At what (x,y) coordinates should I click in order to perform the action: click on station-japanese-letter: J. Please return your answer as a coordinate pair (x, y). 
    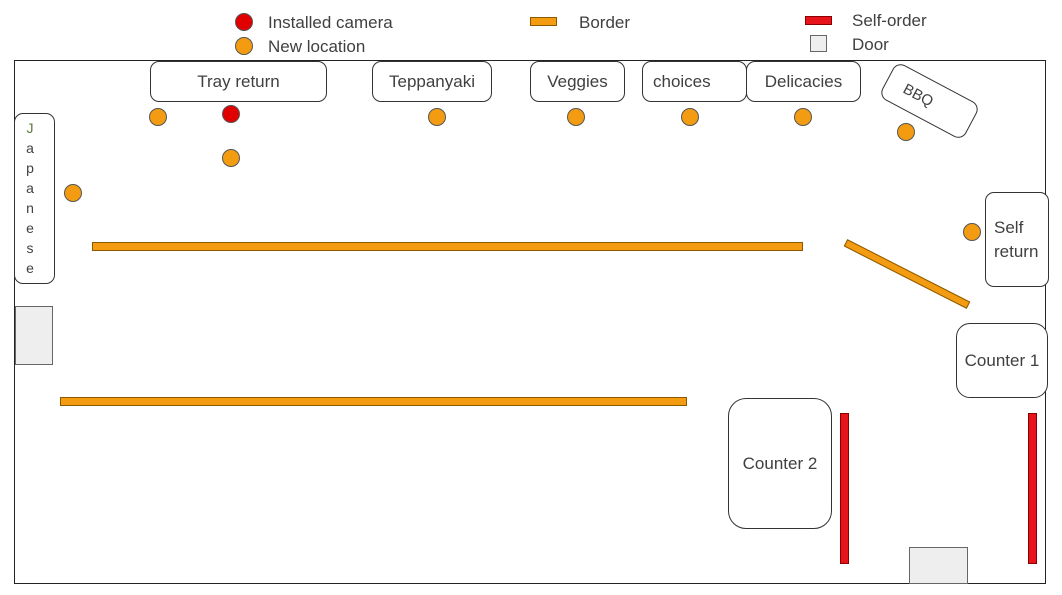
    Looking at the image, I should click on (30, 128).